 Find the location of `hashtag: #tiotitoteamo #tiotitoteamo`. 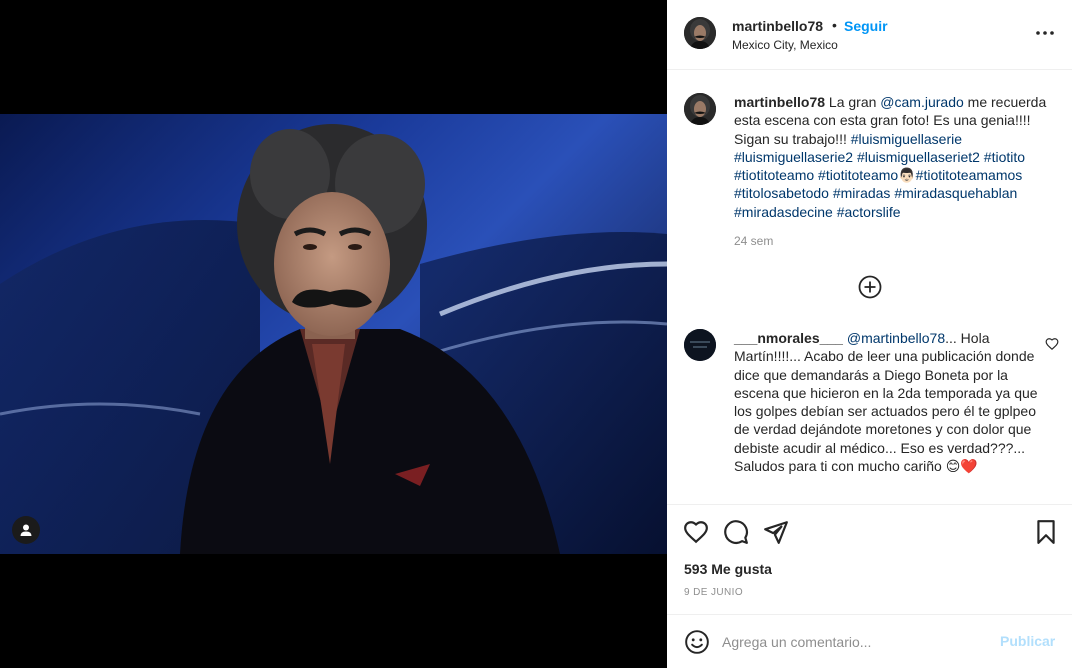

hashtag: #tiotitoteamo #tiotitoteamo is located at coordinates (816, 175).